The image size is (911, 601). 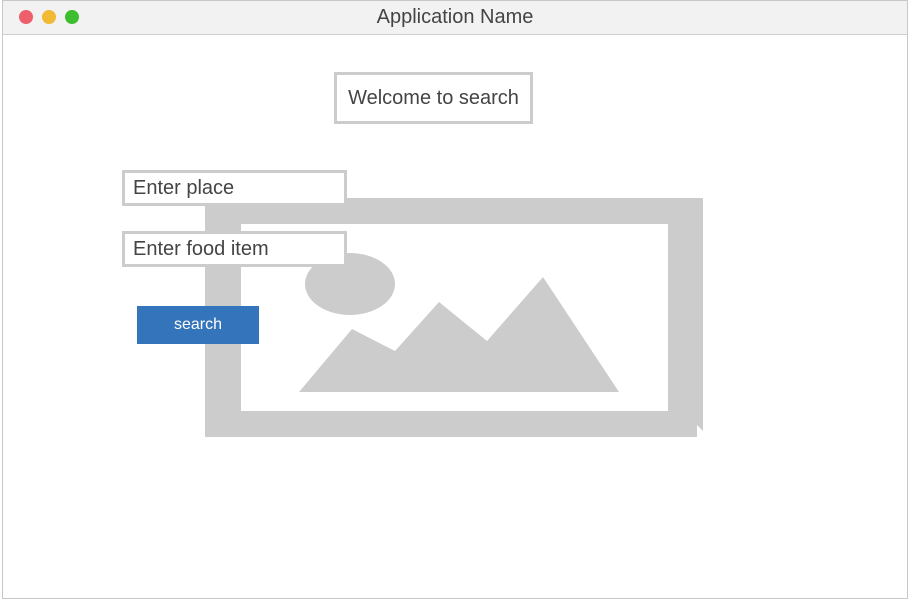 What do you see at coordinates (433, 98) in the screenshot?
I see `welcome-heading: Welcome to search` at bounding box center [433, 98].